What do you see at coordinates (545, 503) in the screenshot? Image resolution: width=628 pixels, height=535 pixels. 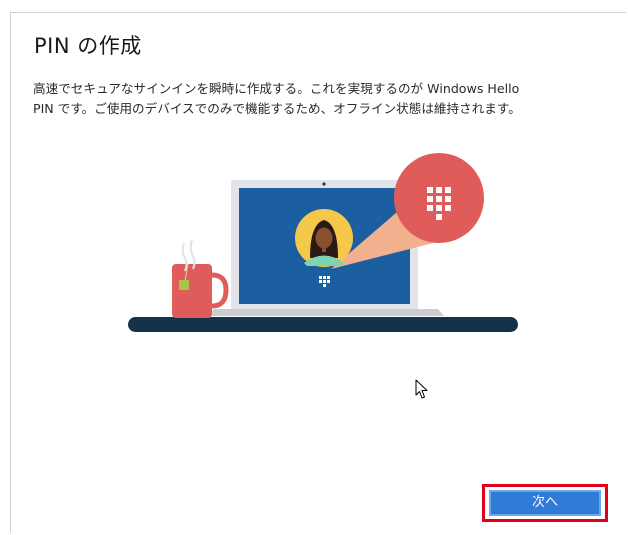 I see `next-button: 次へ` at bounding box center [545, 503].